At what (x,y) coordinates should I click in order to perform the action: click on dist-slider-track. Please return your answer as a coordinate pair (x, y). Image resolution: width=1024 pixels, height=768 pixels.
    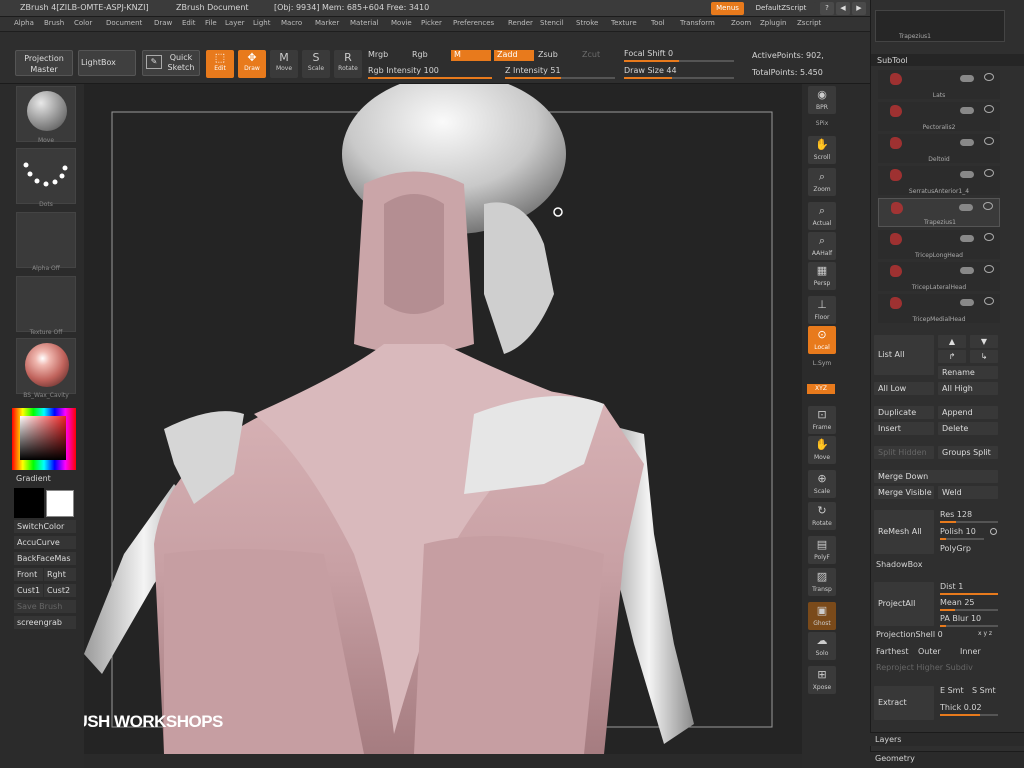
    Looking at the image, I should click on (969, 594).